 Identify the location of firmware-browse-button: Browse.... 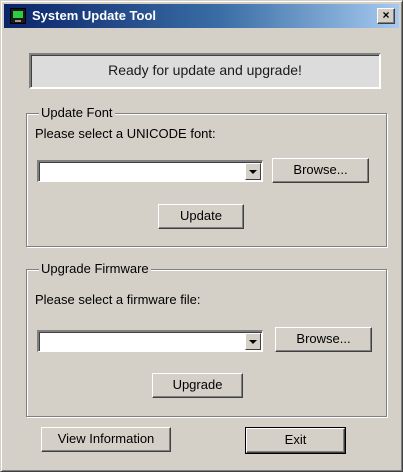
(323, 339).